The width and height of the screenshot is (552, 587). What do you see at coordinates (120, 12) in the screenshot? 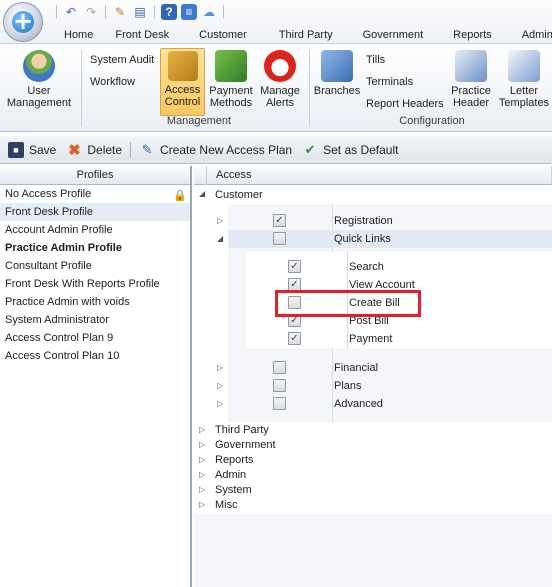
I see `edit-icon: ✎` at bounding box center [120, 12].